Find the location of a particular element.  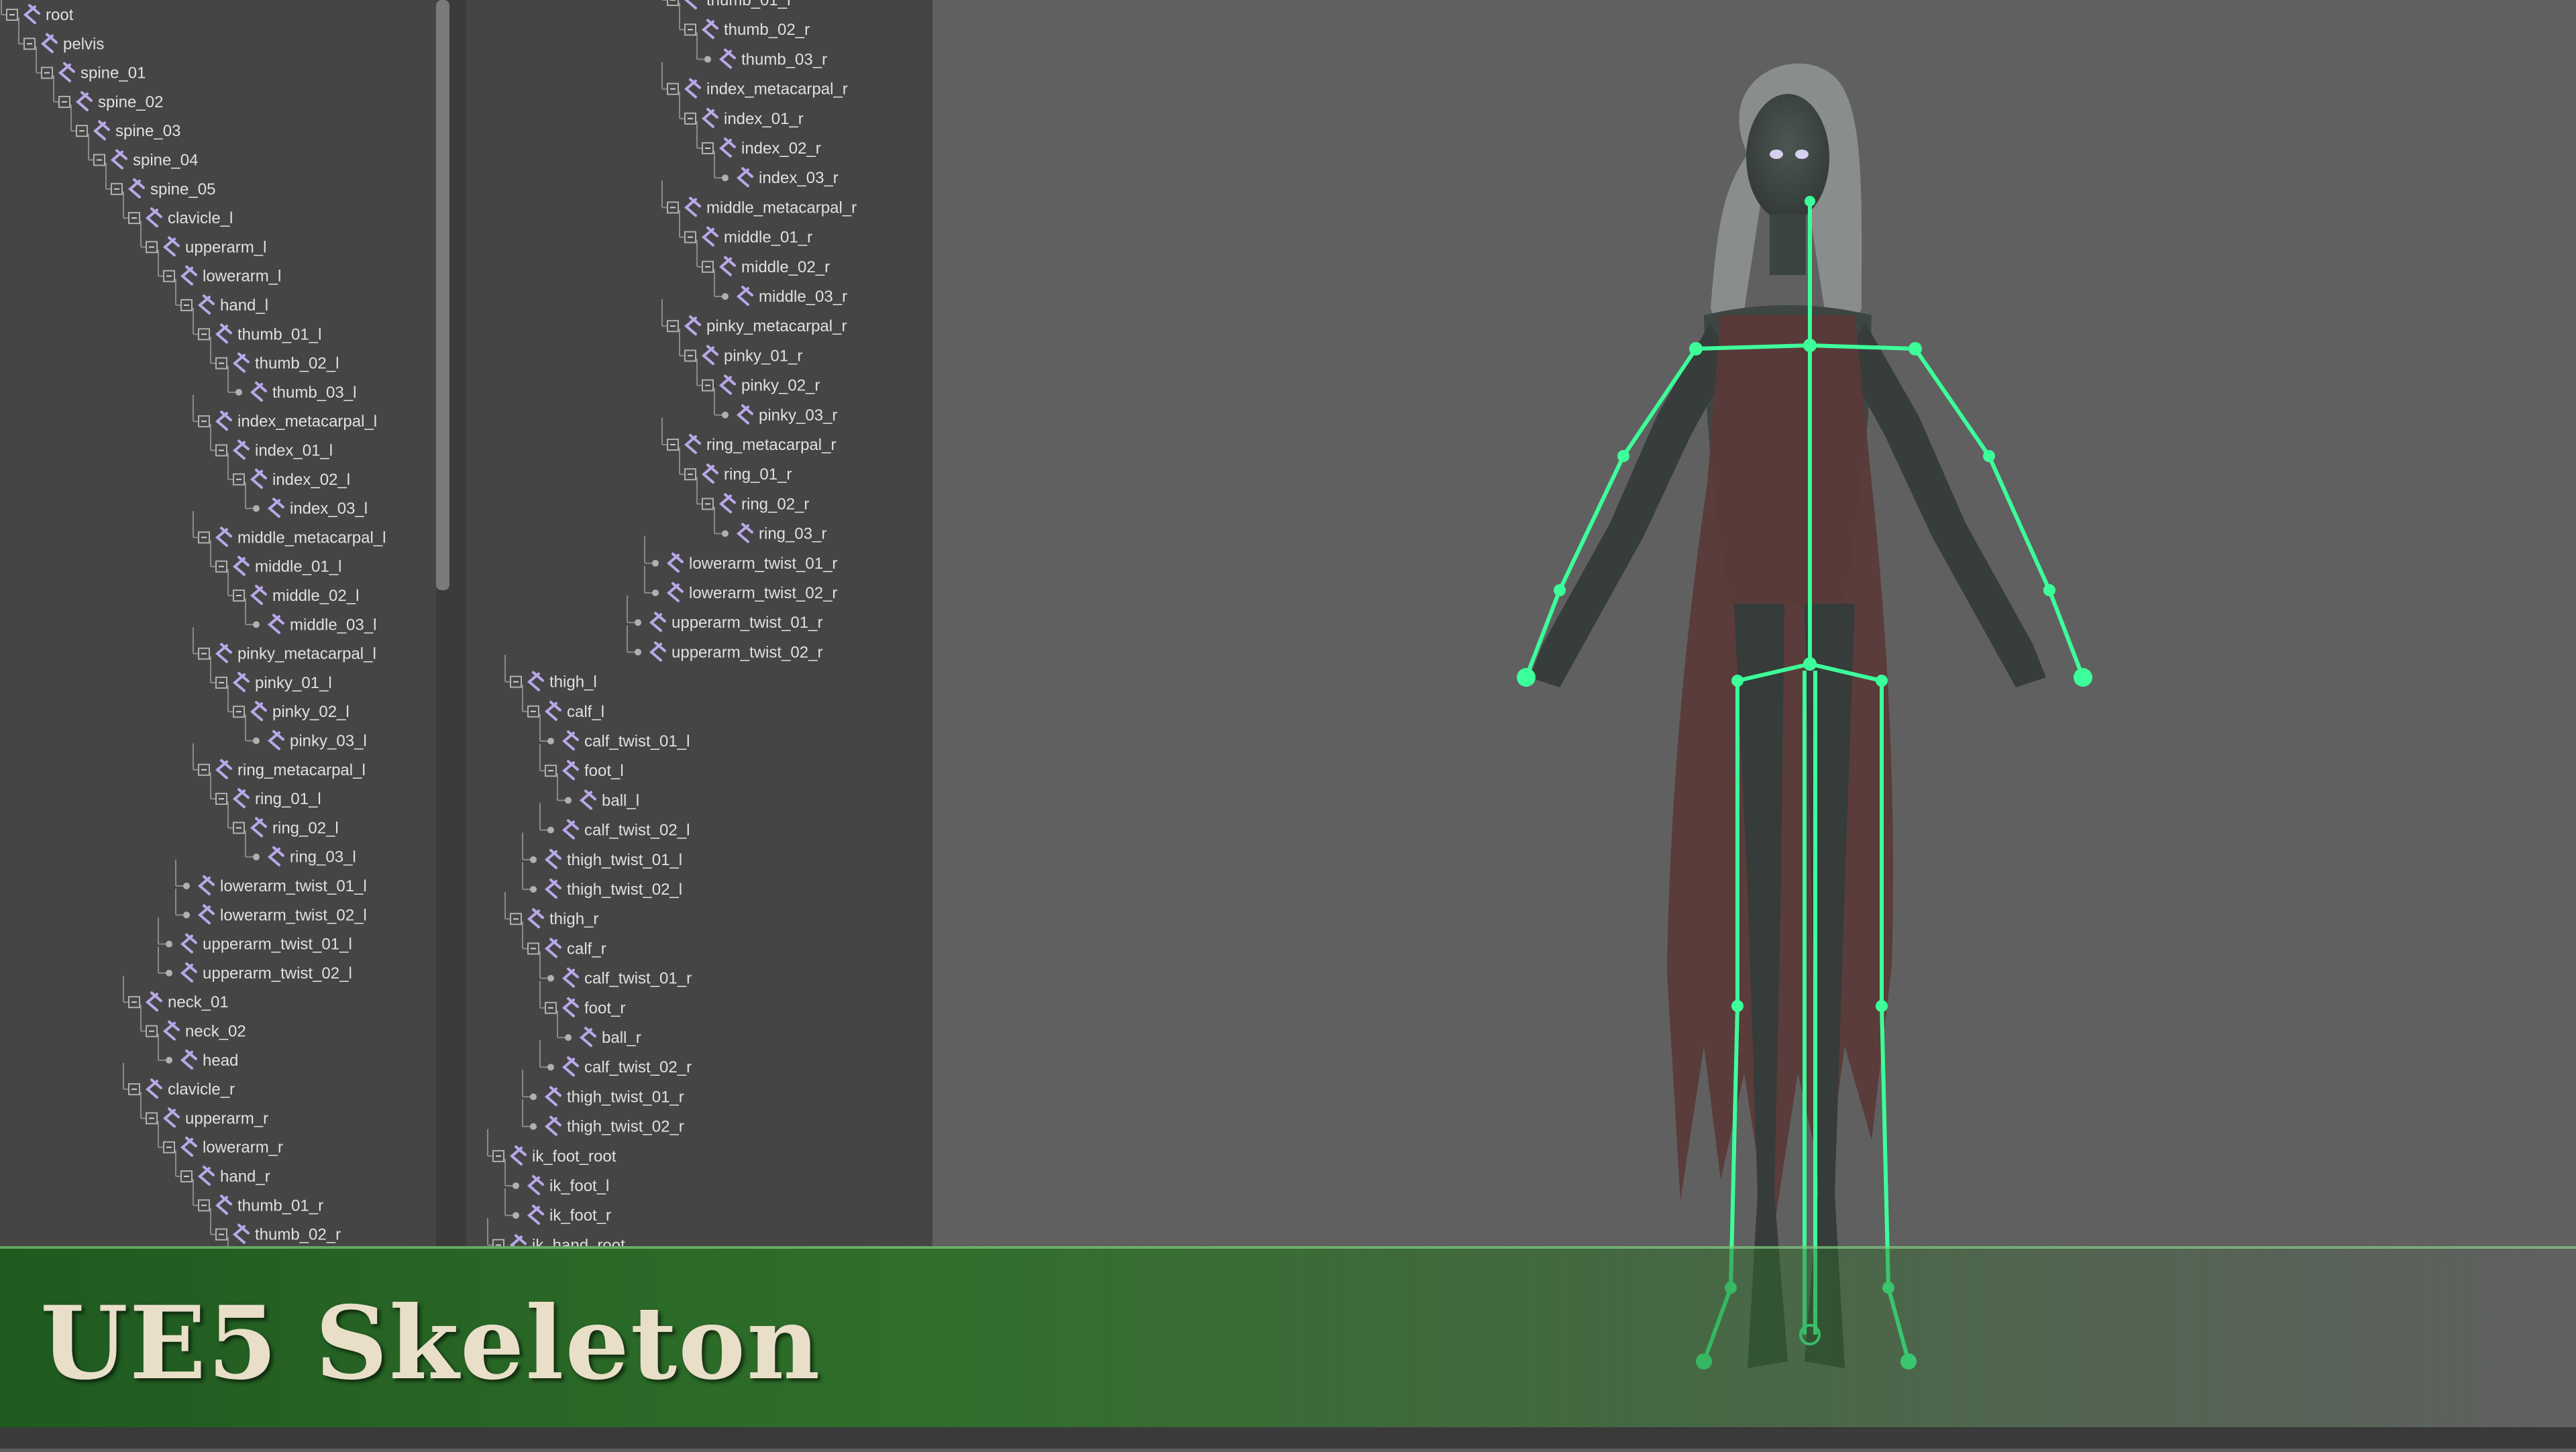

joint-label: pinky_metacarpal_l is located at coordinates (306, 654).